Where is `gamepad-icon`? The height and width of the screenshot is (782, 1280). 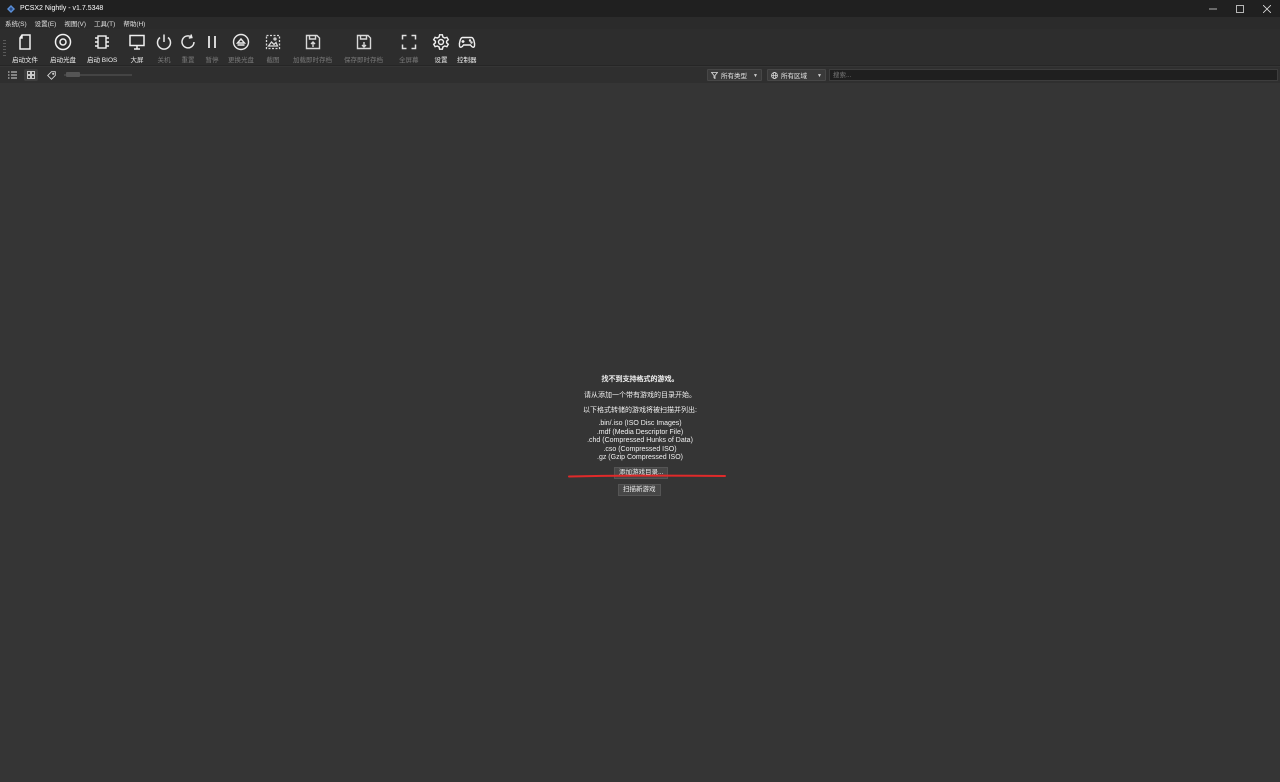
gamepad-icon is located at coordinates (467, 42).